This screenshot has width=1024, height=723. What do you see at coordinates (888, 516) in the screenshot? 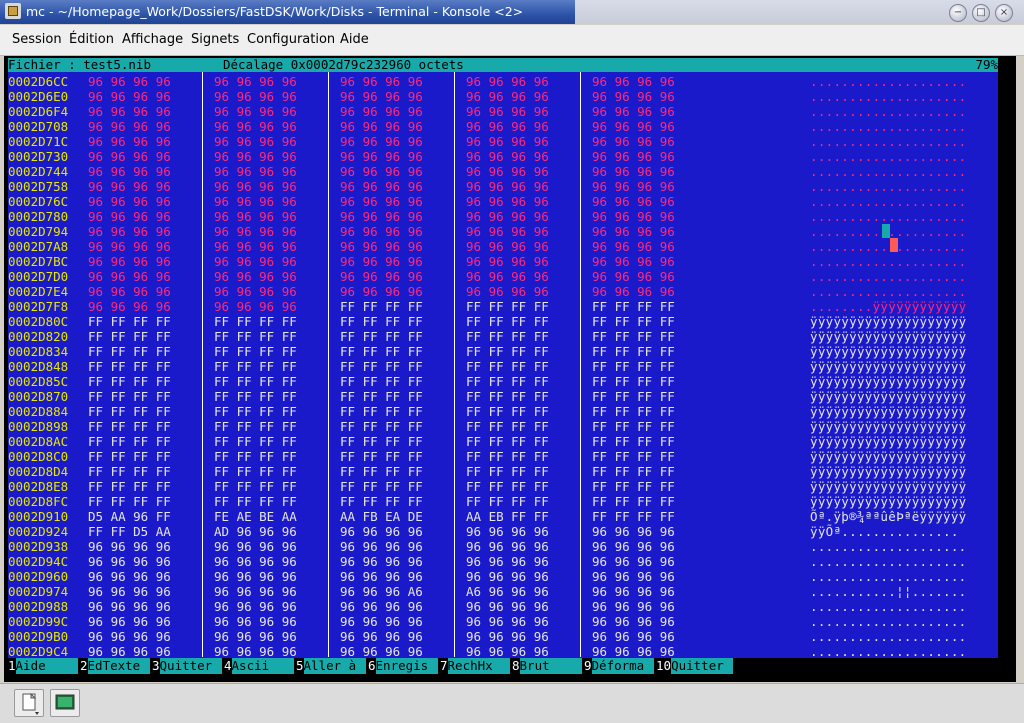
I see `ascii-column: Õª.ÿþ®¾ªªûêÞªëÿÿÿÿÿÿ` at bounding box center [888, 516].